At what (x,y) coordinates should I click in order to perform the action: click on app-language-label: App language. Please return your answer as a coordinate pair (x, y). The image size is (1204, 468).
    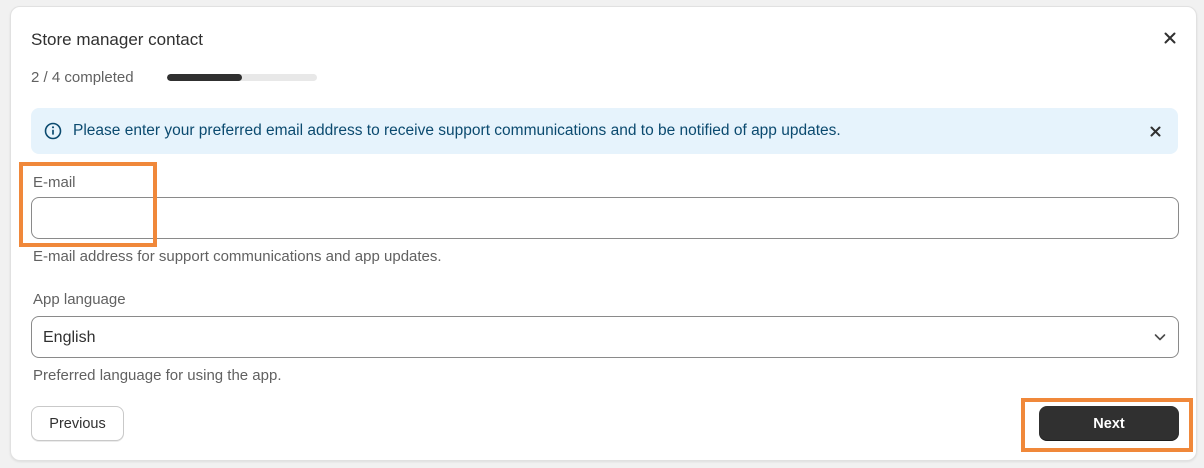
    Looking at the image, I should click on (79, 299).